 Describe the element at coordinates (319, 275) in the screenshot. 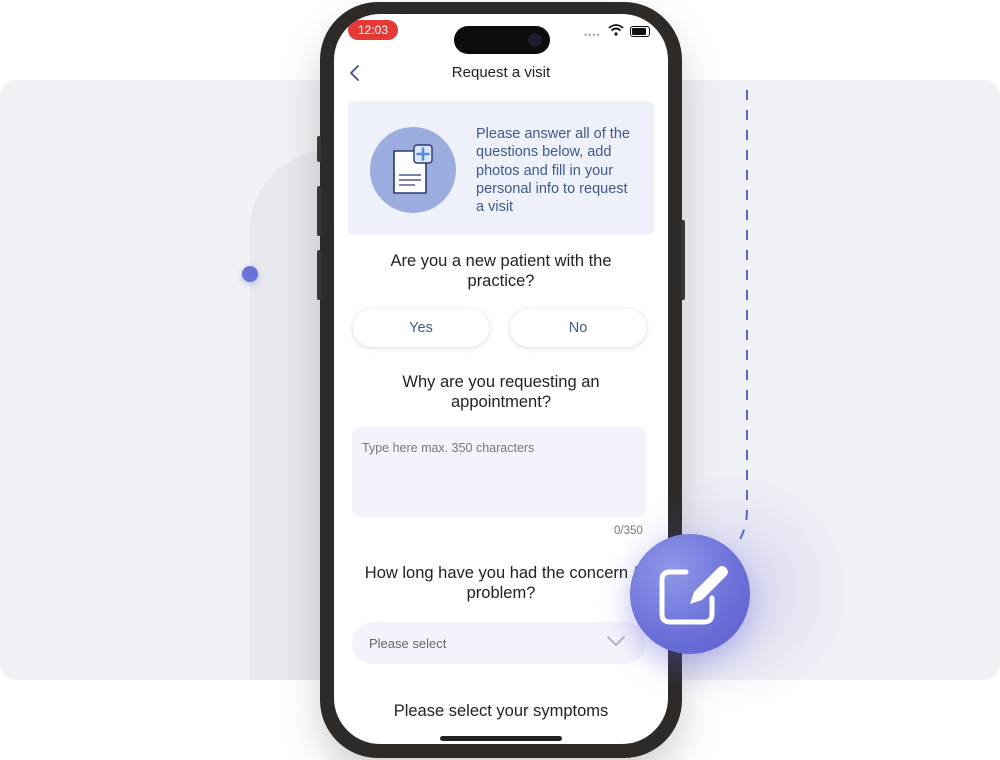

I see `phone-volume-down-button` at that location.